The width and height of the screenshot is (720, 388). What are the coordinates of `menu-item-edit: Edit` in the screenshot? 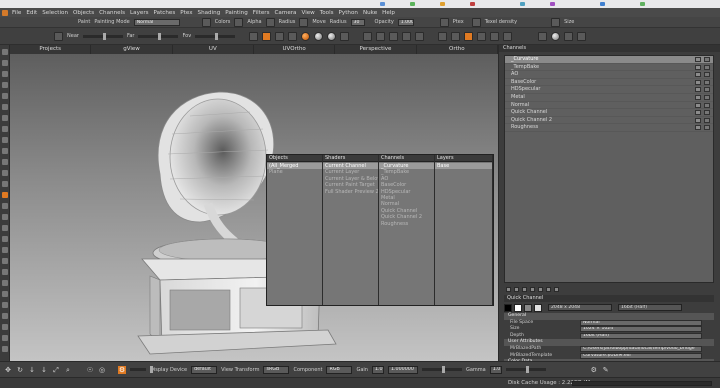 It's located at (31, 13).